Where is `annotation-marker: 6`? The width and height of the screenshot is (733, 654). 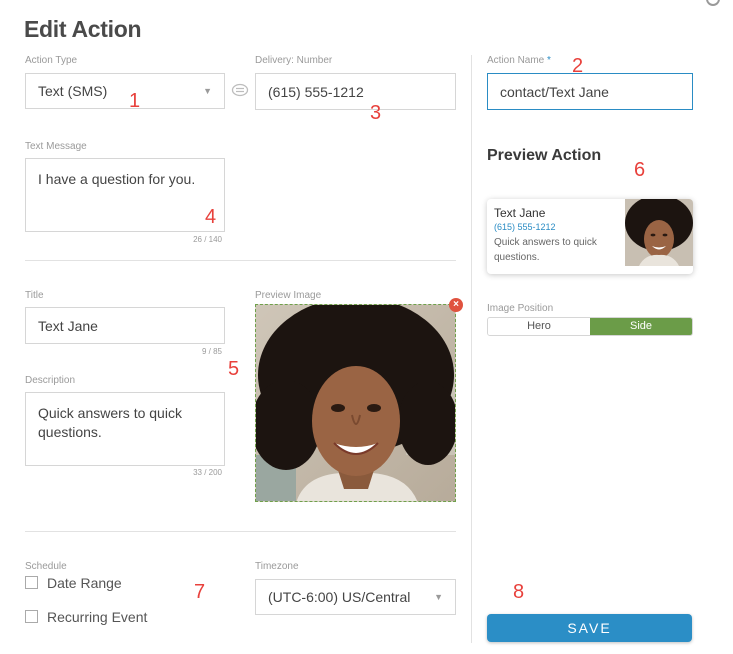 annotation-marker: 6 is located at coordinates (640, 170).